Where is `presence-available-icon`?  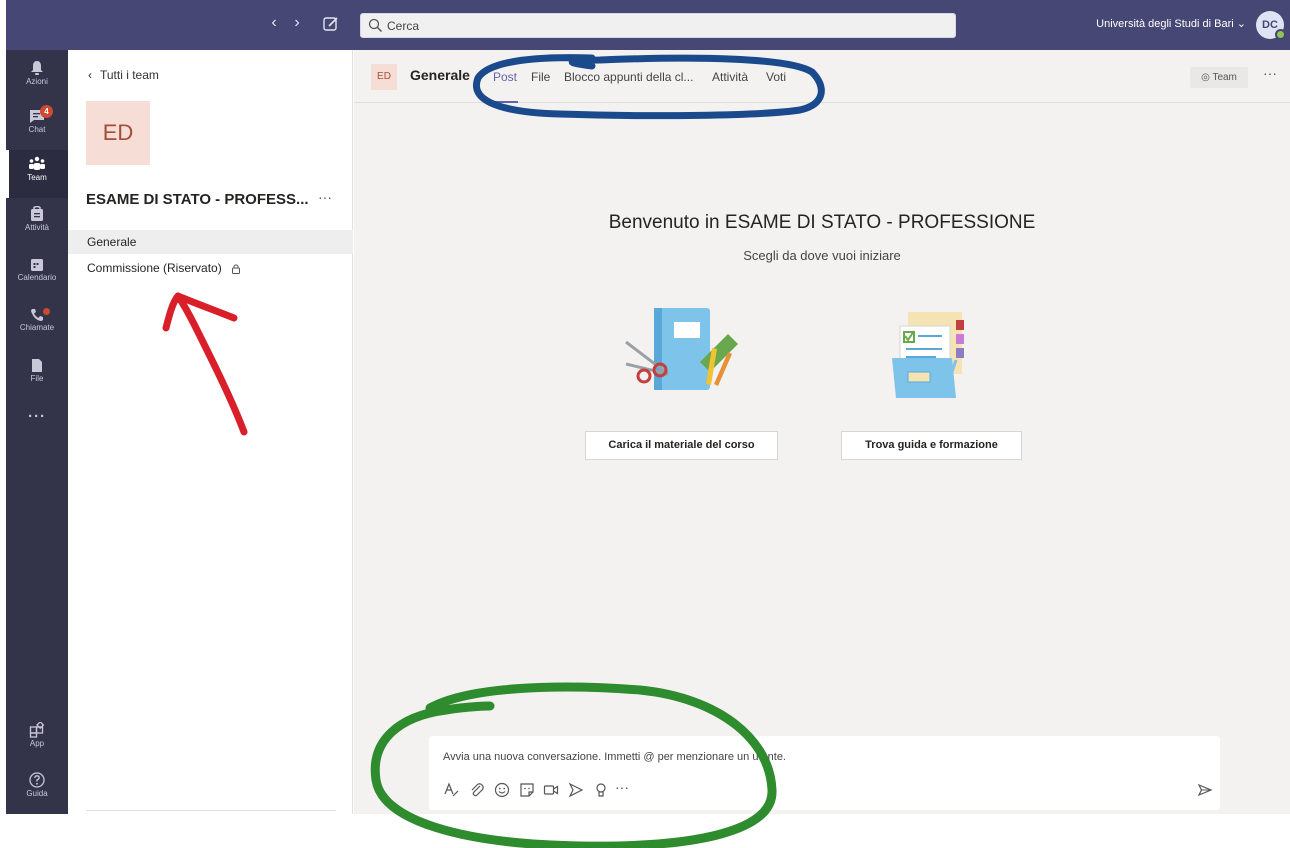 presence-available-icon is located at coordinates (1280, 34).